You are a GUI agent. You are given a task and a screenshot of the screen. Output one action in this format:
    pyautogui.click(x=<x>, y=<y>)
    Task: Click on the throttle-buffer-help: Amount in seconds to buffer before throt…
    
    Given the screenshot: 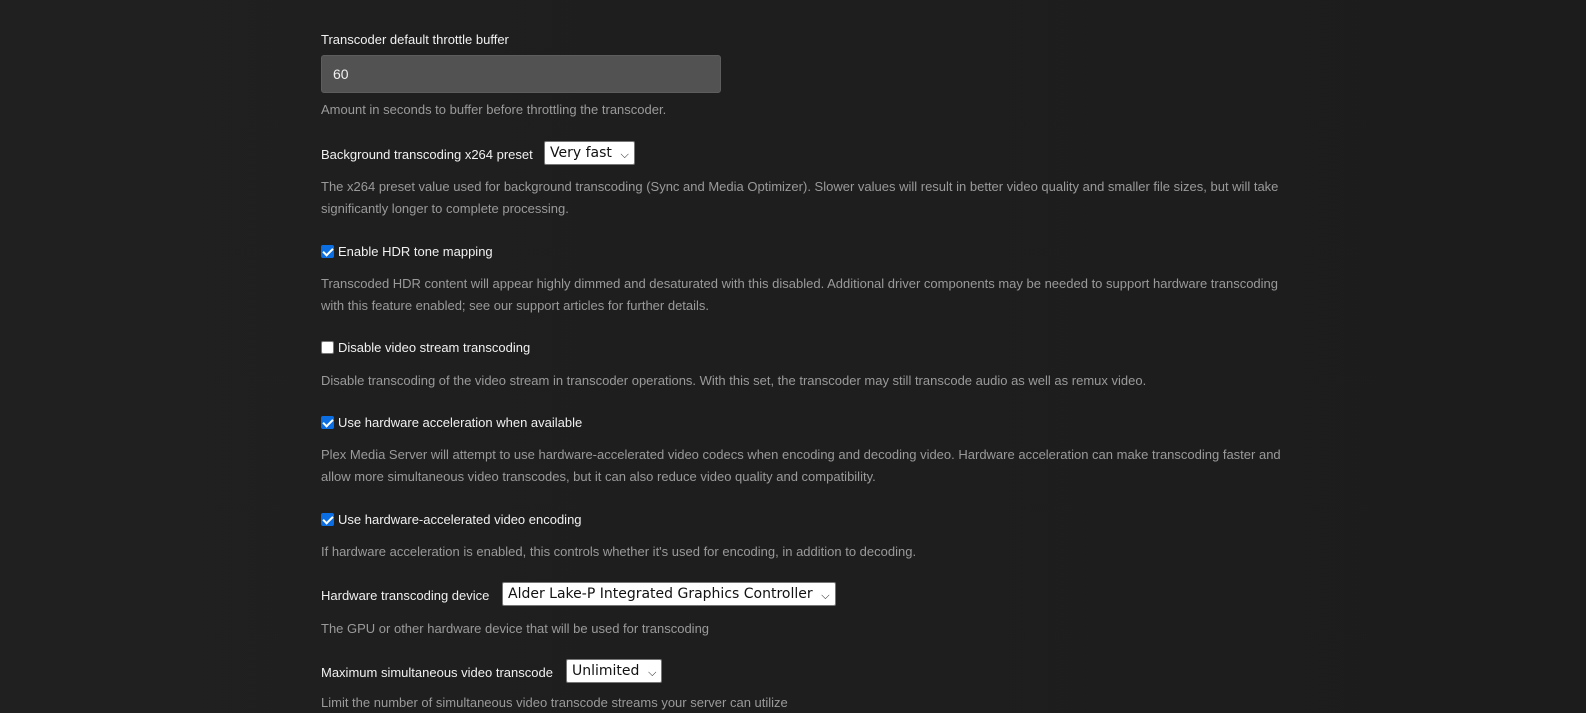 What is the action you would take?
    pyautogui.click(x=494, y=109)
    